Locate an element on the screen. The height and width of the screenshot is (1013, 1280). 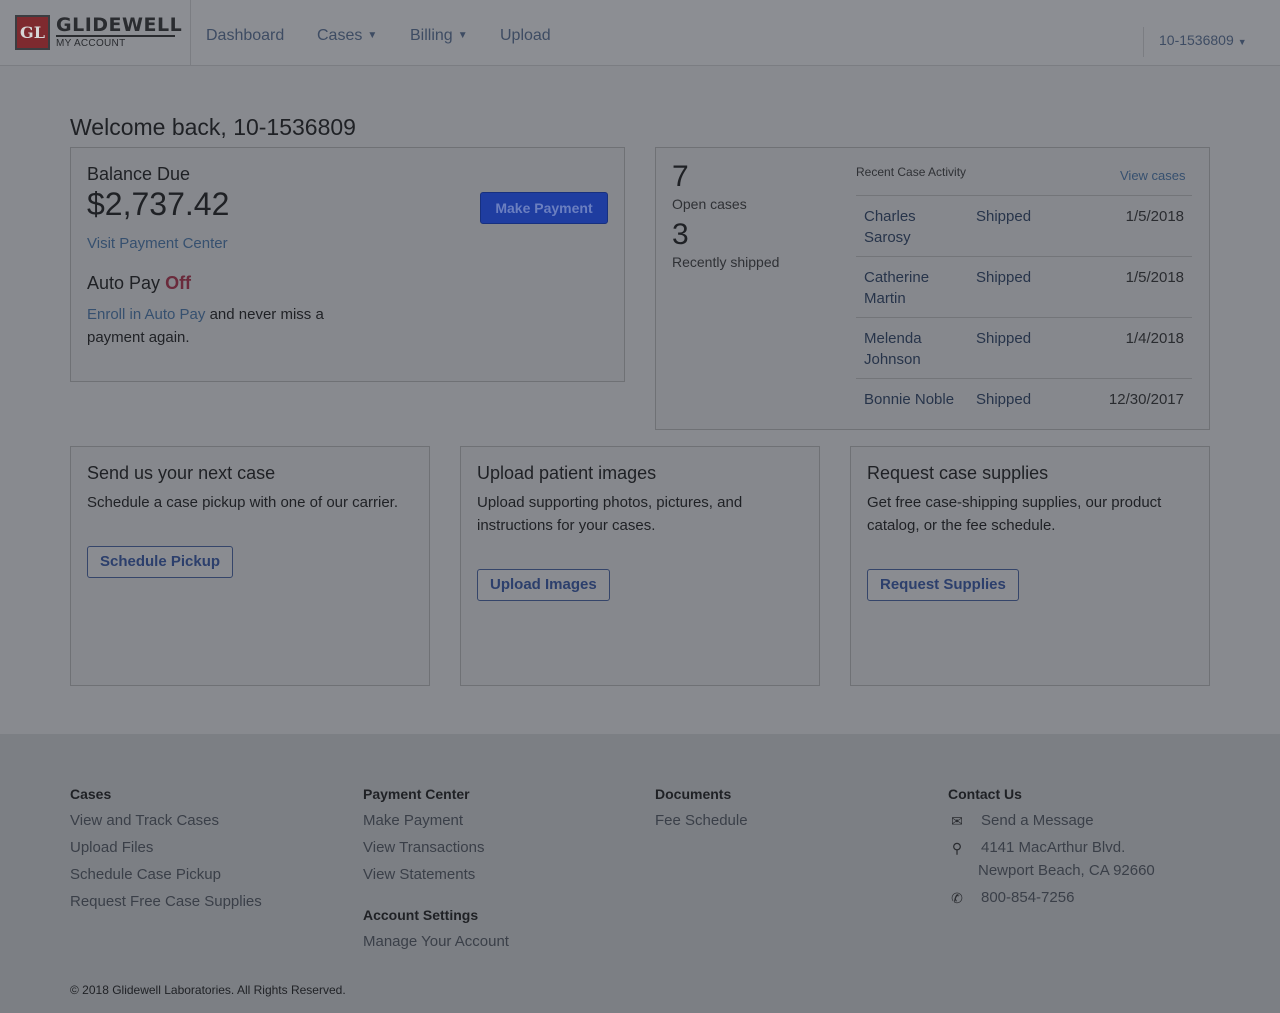
visit-payment-center-link: Visit Payment Center is located at coordinates (157, 243).